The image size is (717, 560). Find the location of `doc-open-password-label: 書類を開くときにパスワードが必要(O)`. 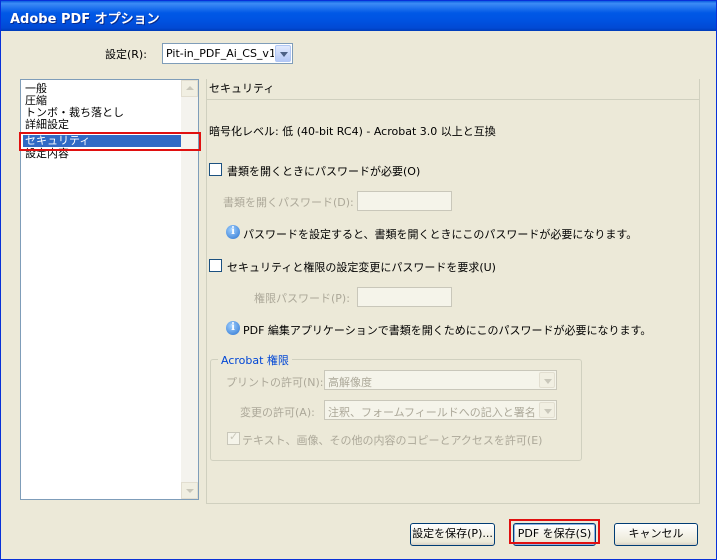

doc-open-password-label: 書類を開くときにパスワードが必要(O) is located at coordinates (323, 171).